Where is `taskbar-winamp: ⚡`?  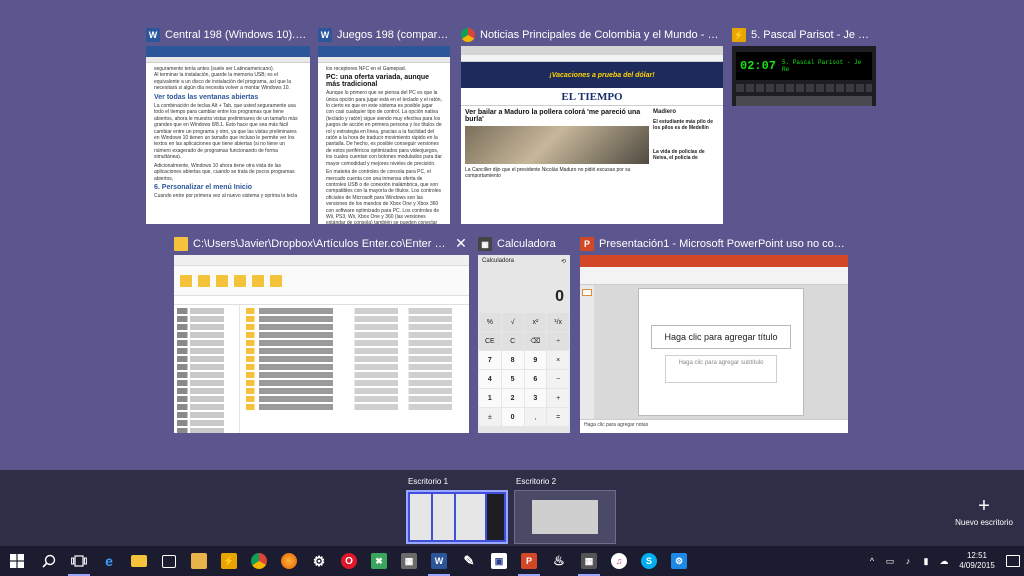
taskbar-winamp: ⚡ is located at coordinates (229, 561).